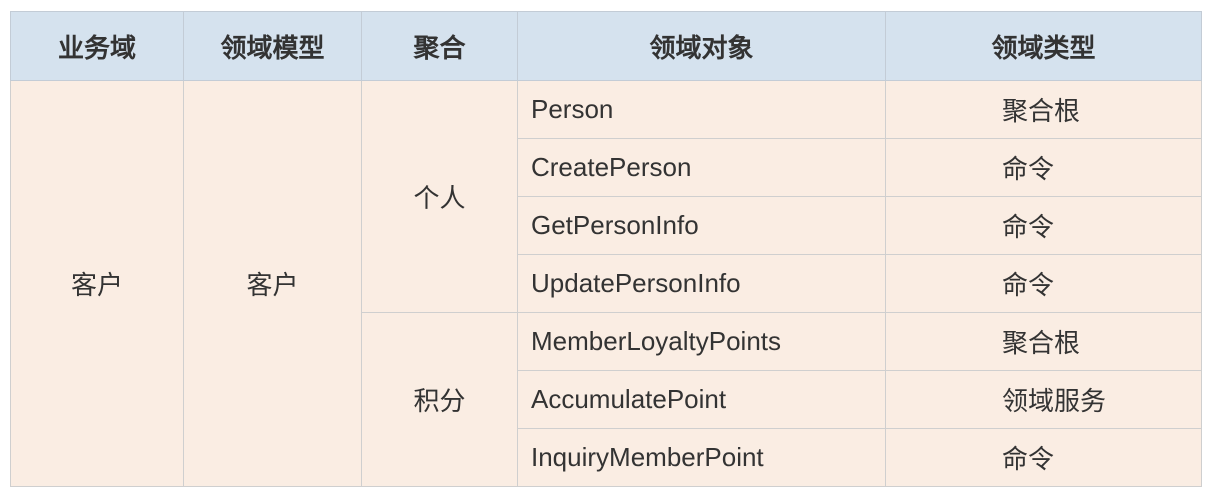  I want to click on header-aggregate: 聚合, so click(439, 46).